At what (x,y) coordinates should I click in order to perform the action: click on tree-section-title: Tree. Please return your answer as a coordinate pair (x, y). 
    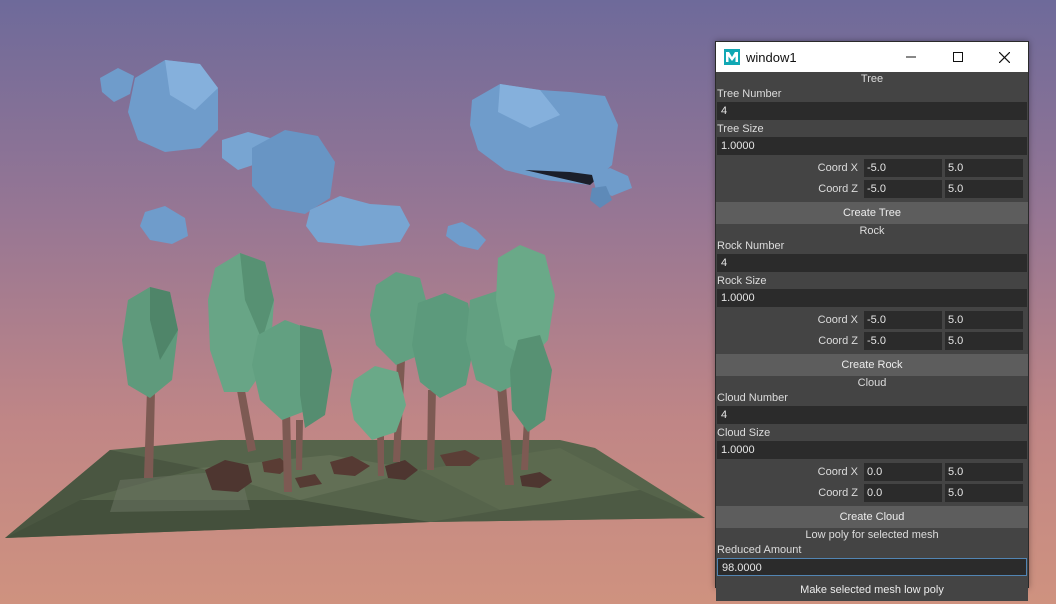
    Looking at the image, I should click on (872, 79).